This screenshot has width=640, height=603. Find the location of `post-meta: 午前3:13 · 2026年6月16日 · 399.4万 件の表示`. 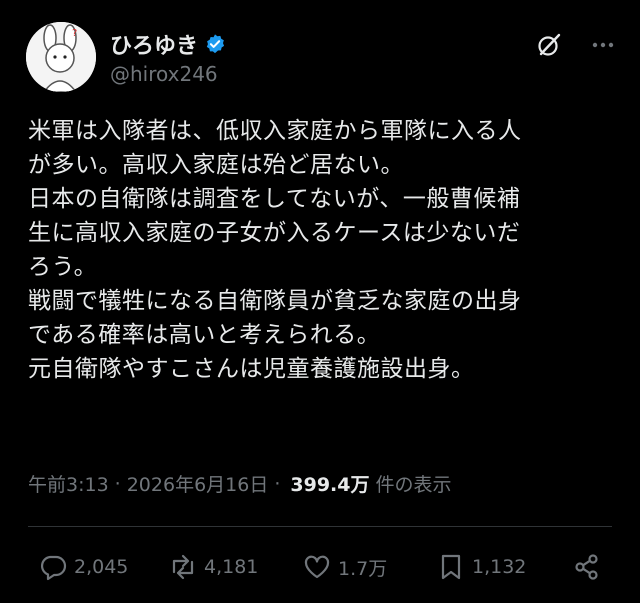

post-meta: 午前3:13 · 2026年6月16日 · 399.4万 件の表示 is located at coordinates (240, 483).